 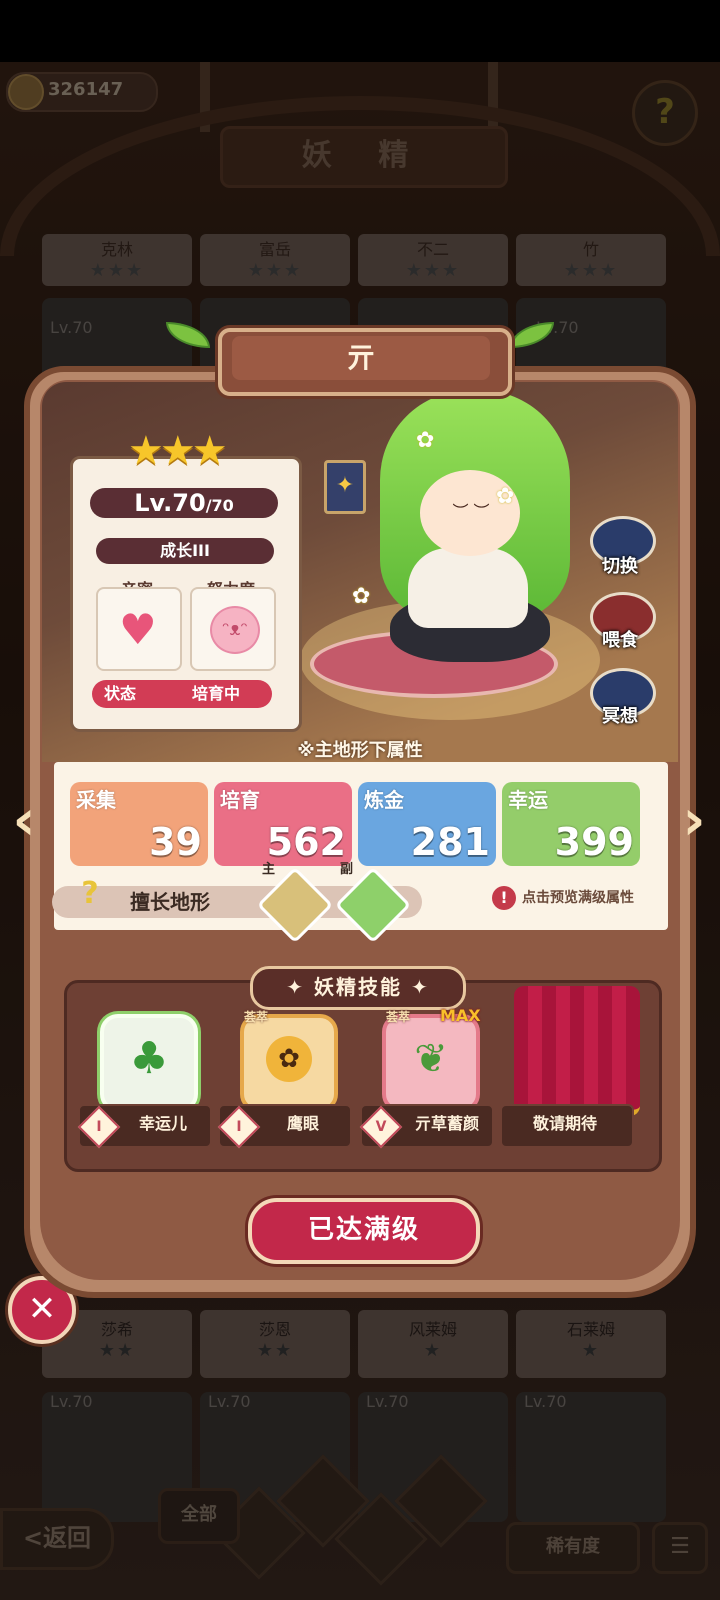 What do you see at coordinates (468, 588) in the screenshot?
I see `fairy-body` at bounding box center [468, 588].